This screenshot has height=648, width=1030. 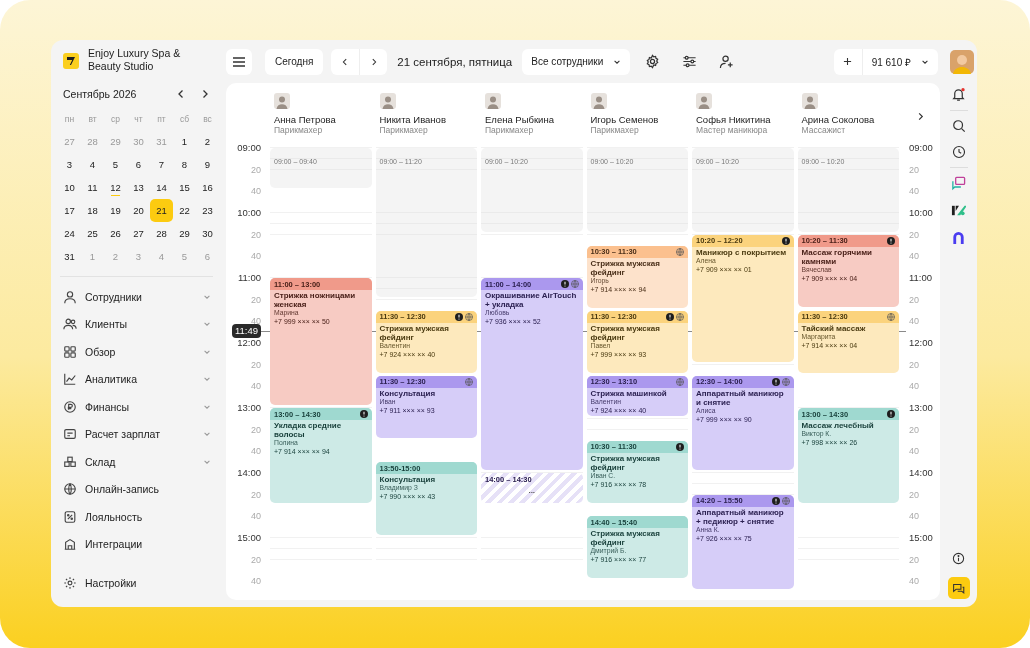 I want to click on nav-item: Онлайн-запись, so click(x=136, y=489).